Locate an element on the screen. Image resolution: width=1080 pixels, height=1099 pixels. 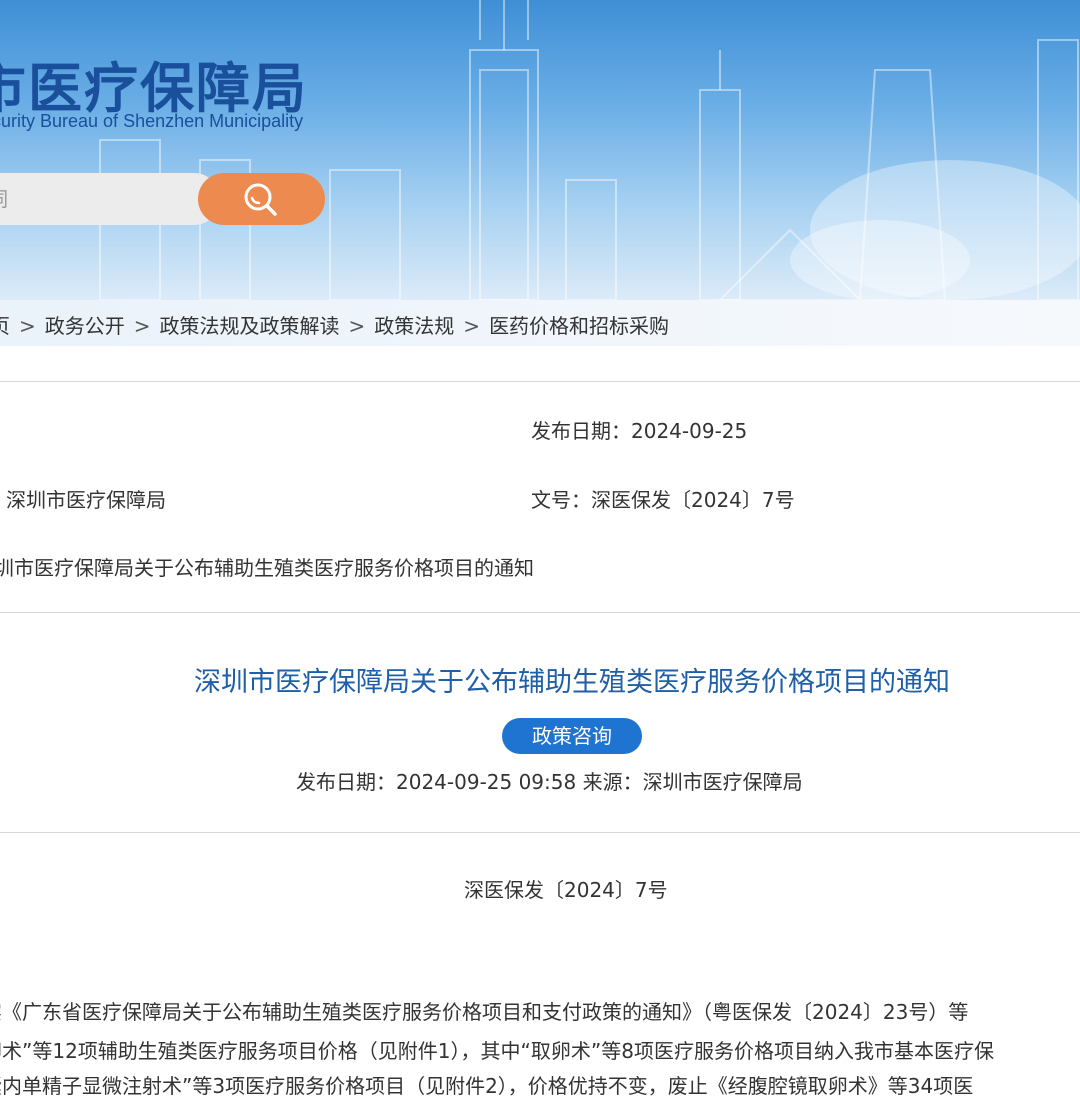
search-icon is located at coordinates (260, 199).